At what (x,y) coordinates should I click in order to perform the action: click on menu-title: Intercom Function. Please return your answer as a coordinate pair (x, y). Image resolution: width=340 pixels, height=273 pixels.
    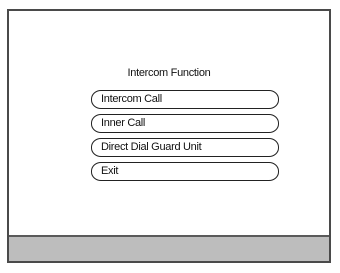
    Looking at the image, I should click on (169, 73).